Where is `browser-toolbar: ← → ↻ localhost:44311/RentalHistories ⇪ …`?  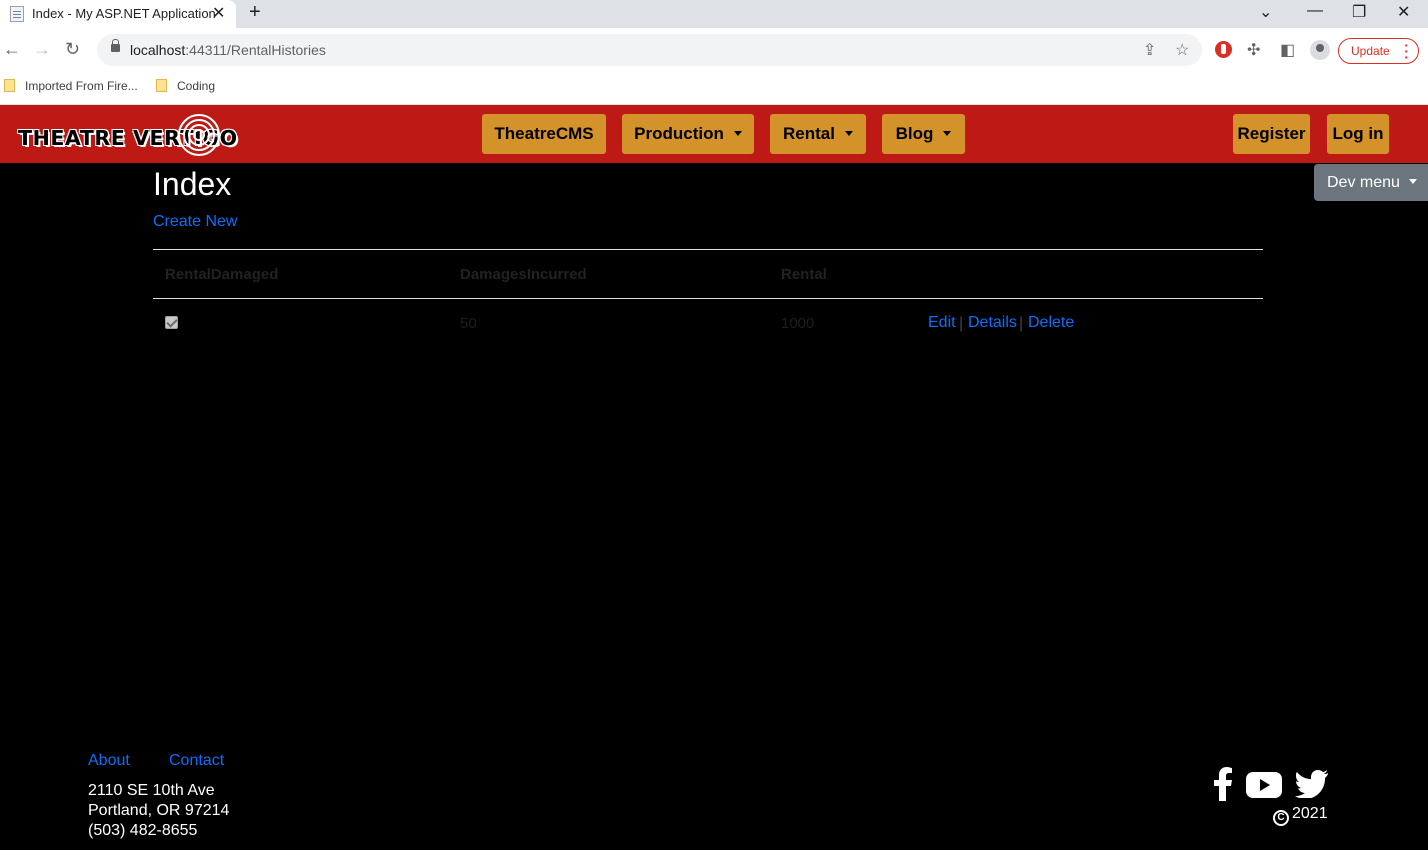 browser-toolbar: ← → ↻ localhost:44311/RentalHistories ⇪ … is located at coordinates (714, 50).